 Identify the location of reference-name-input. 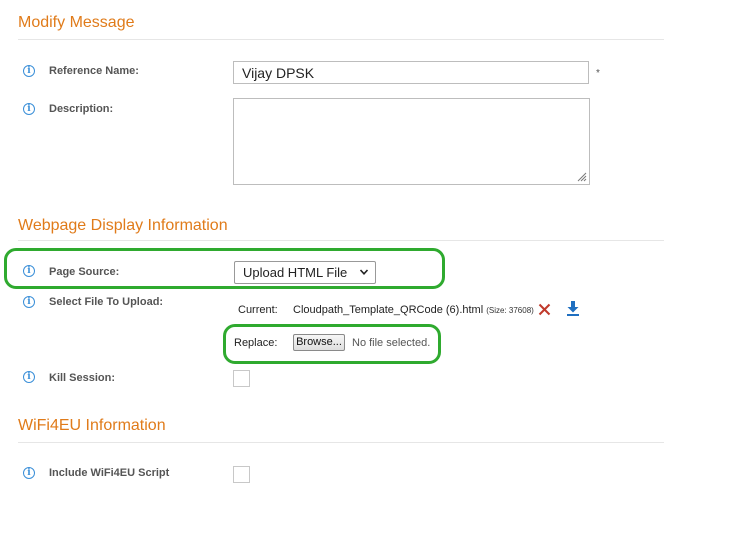
(411, 72).